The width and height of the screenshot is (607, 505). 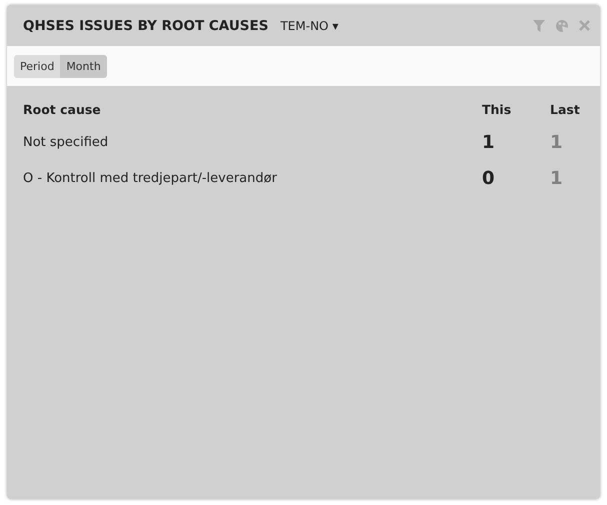 I want to click on table-cell-text: 0, so click(x=489, y=178).